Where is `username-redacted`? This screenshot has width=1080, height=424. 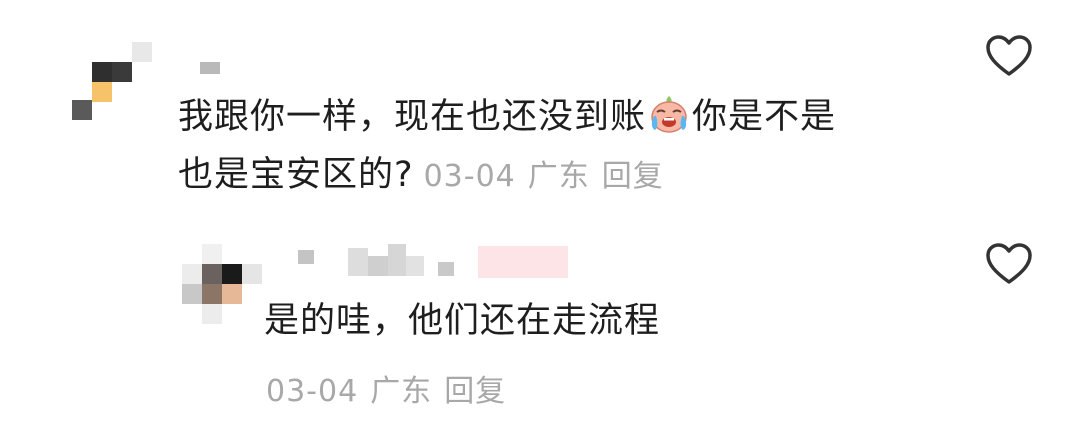 username-redacted is located at coordinates (440, 262).